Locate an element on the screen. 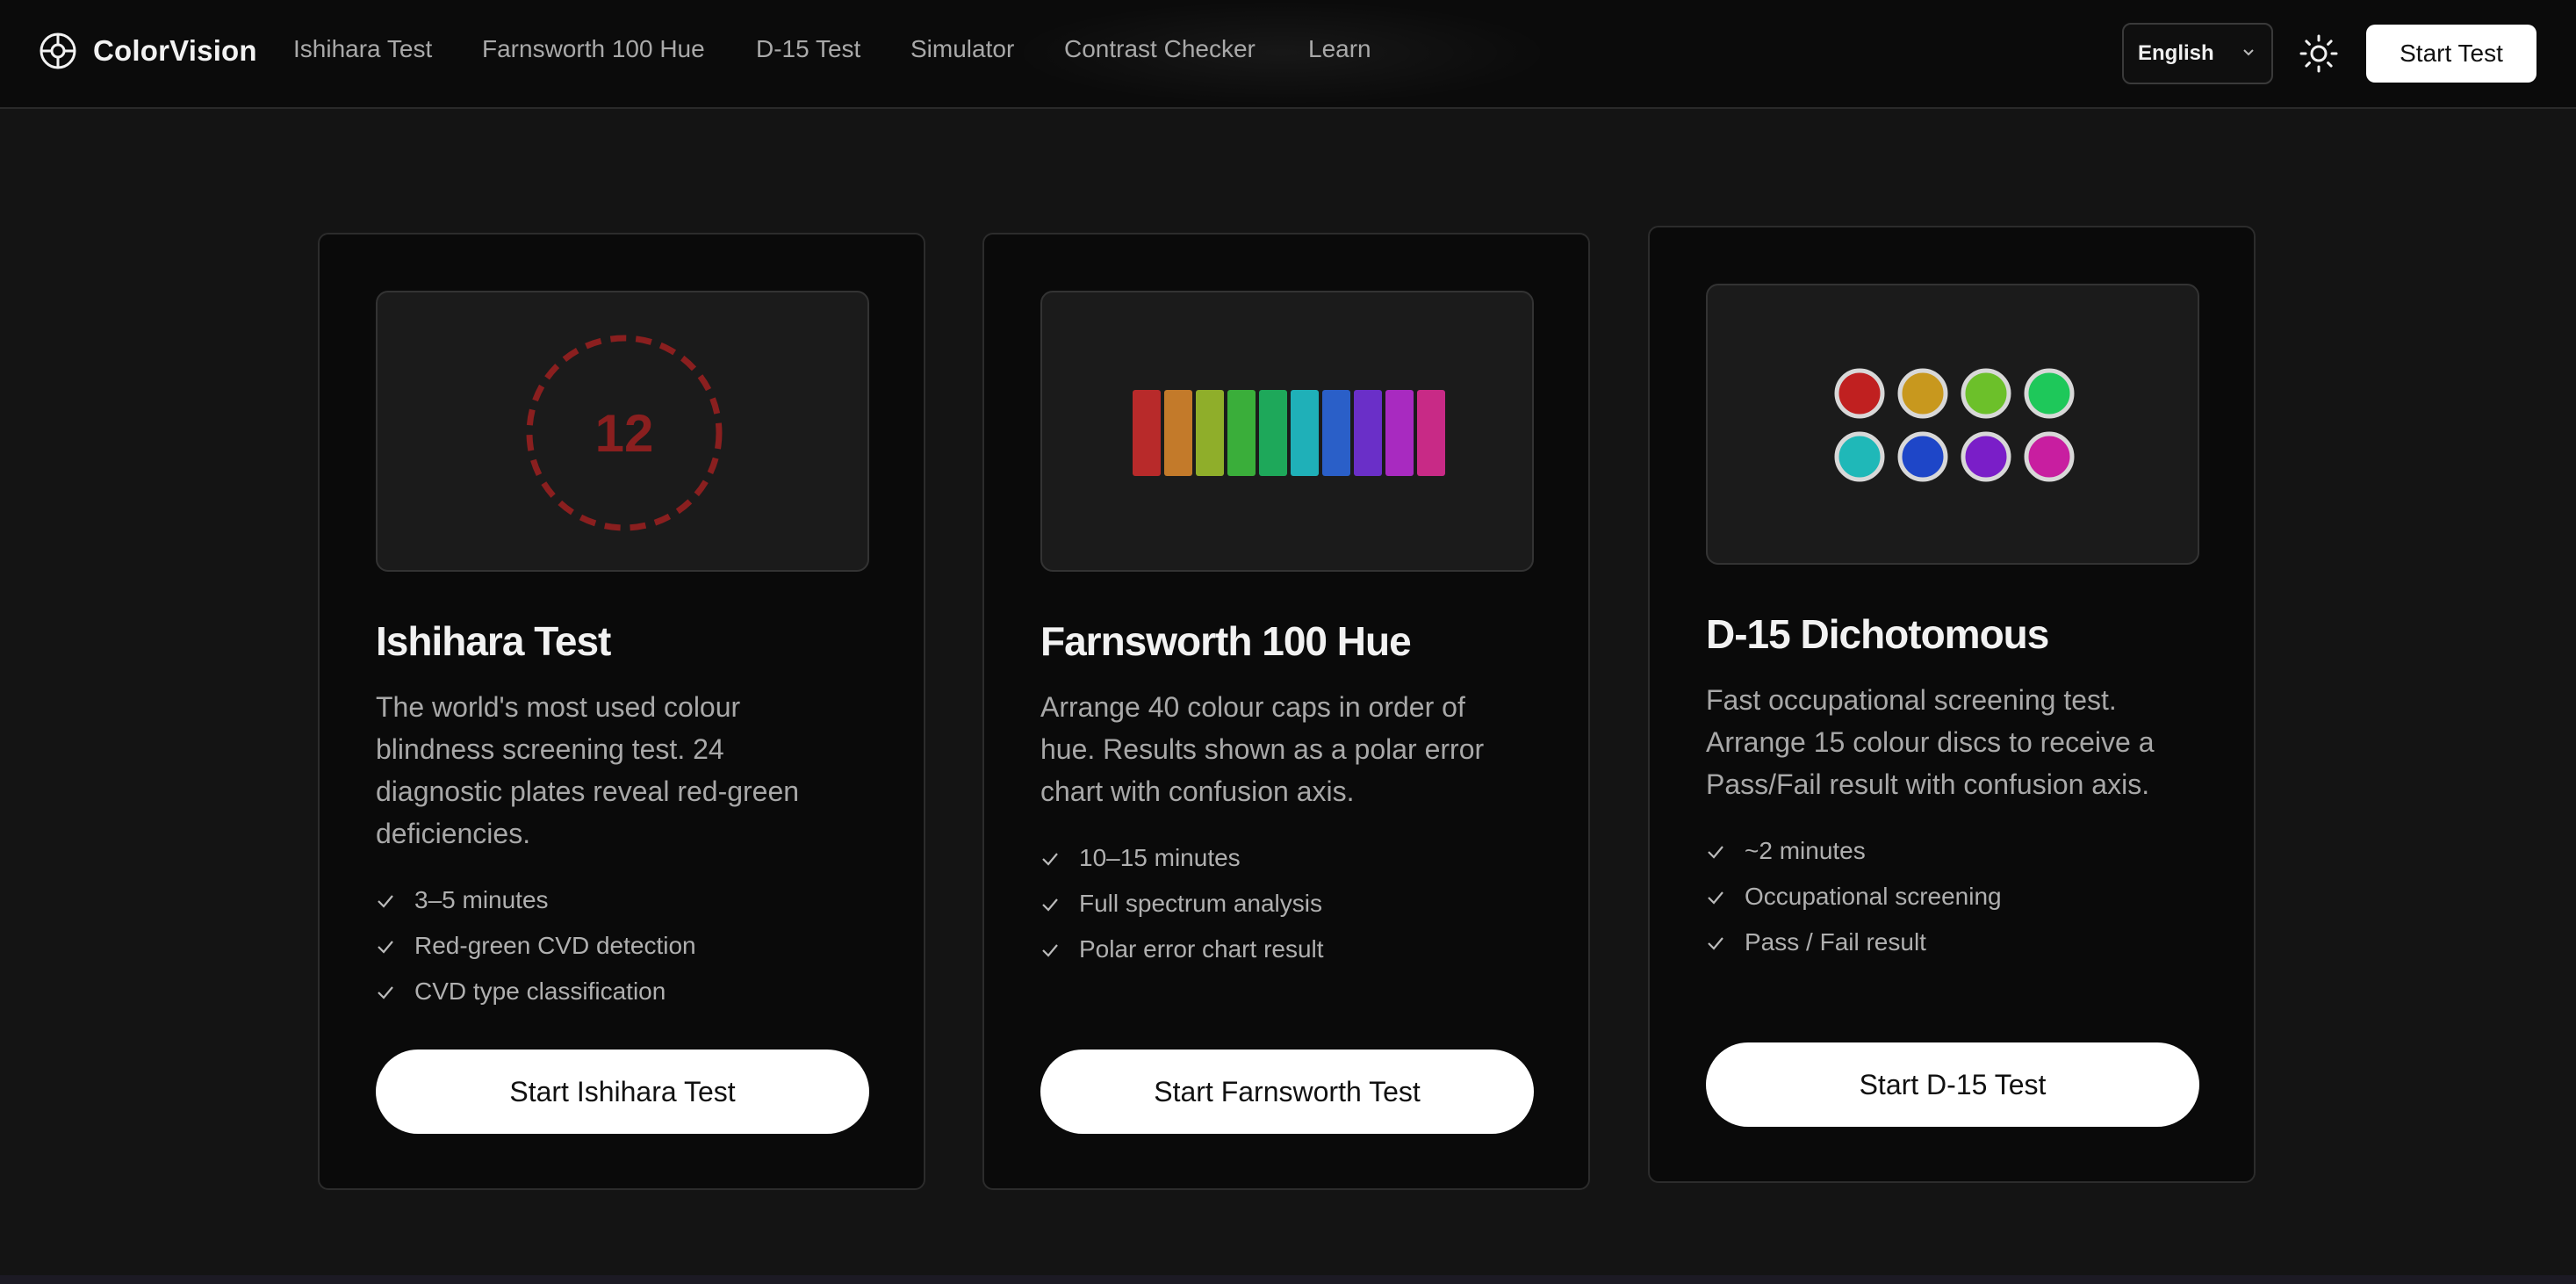 This screenshot has width=2576, height=1284. feature-item: Full spectrum analysis is located at coordinates (1182, 904).